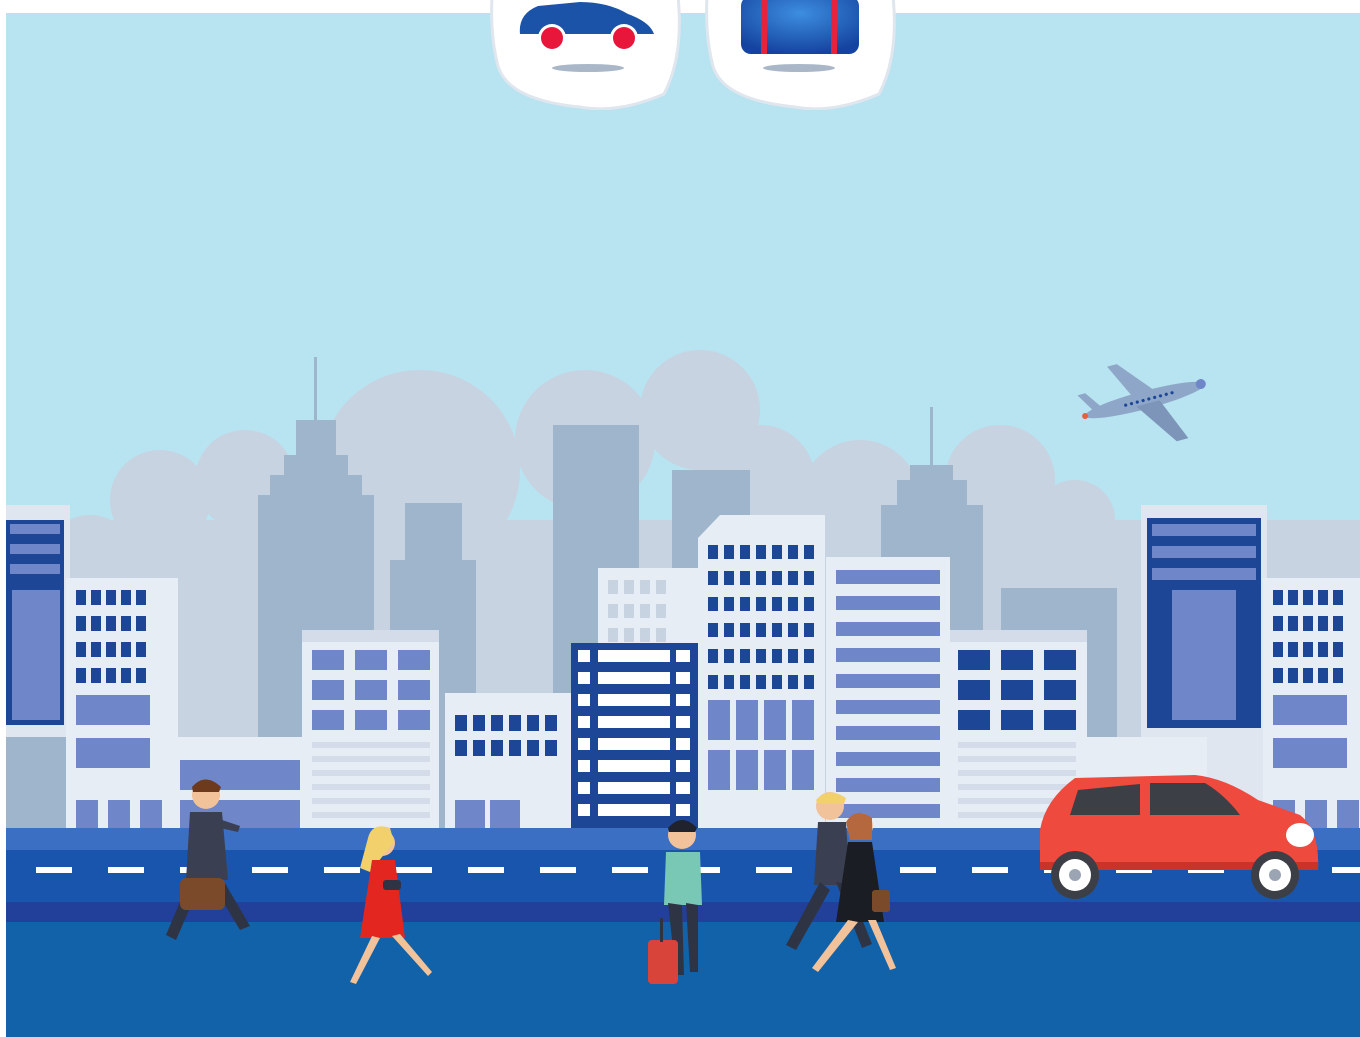 The width and height of the screenshot is (1360, 1037). Describe the element at coordinates (1275, 875) in the screenshot. I see `car-wheel-icon` at that location.